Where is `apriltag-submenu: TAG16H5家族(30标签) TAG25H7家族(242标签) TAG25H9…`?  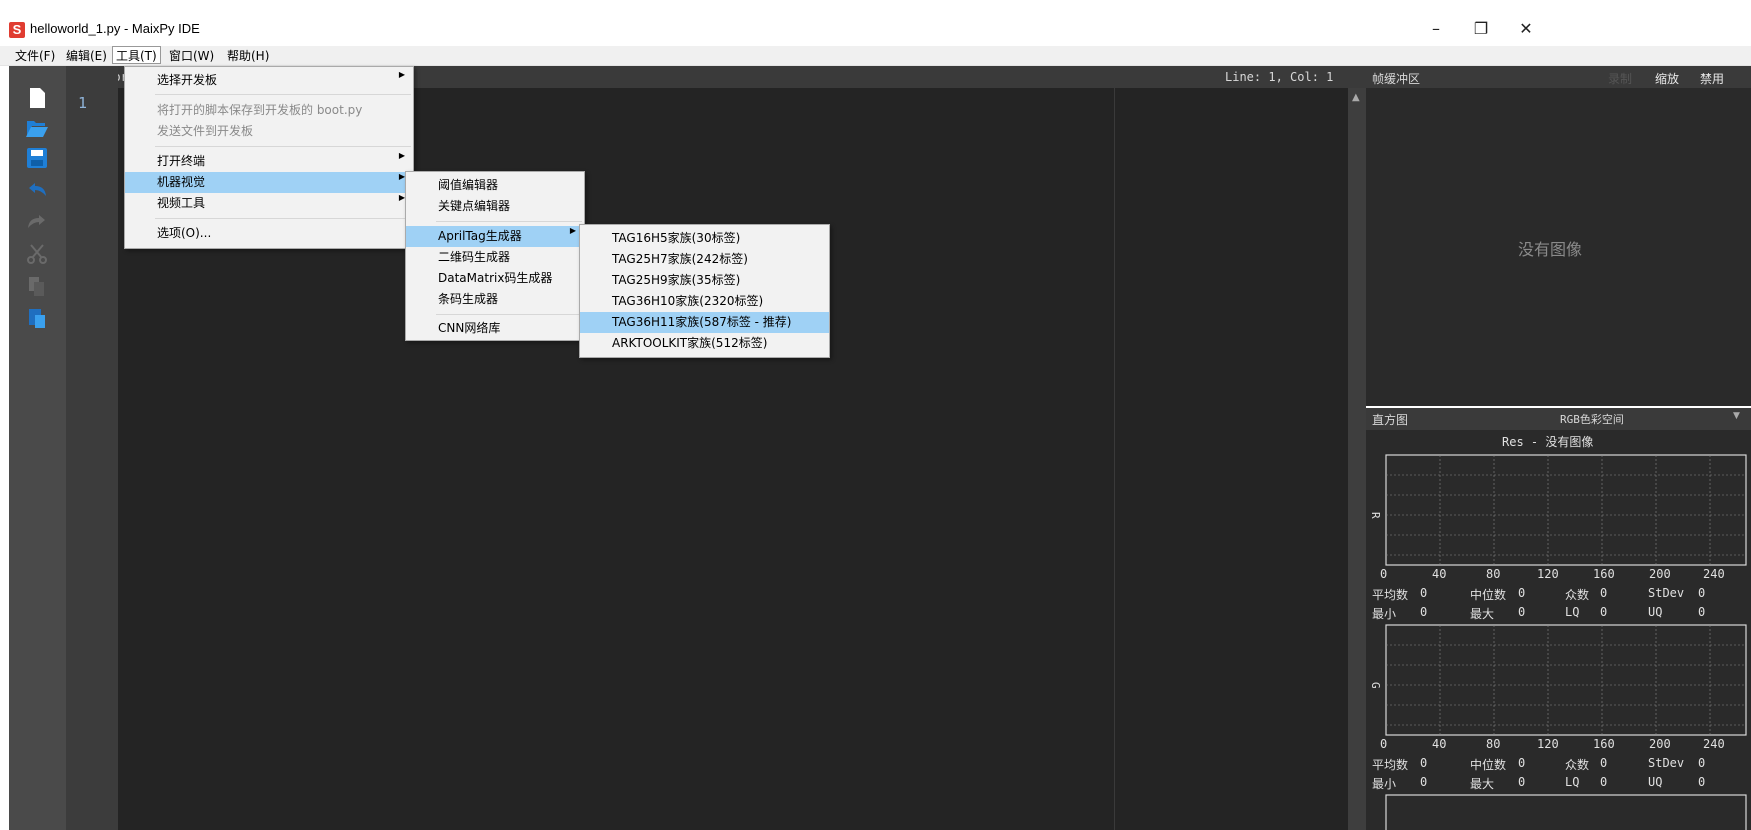
apriltag-submenu: TAG16H5家族(30标签) TAG25H7家族(242标签) TAG25H9… is located at coordinates (704, 291).